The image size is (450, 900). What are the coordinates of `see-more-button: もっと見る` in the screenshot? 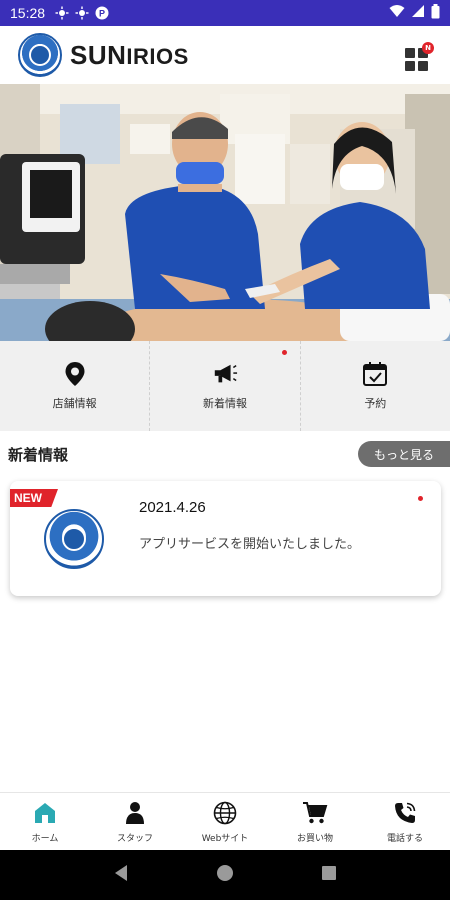 It's located at (404, 454).